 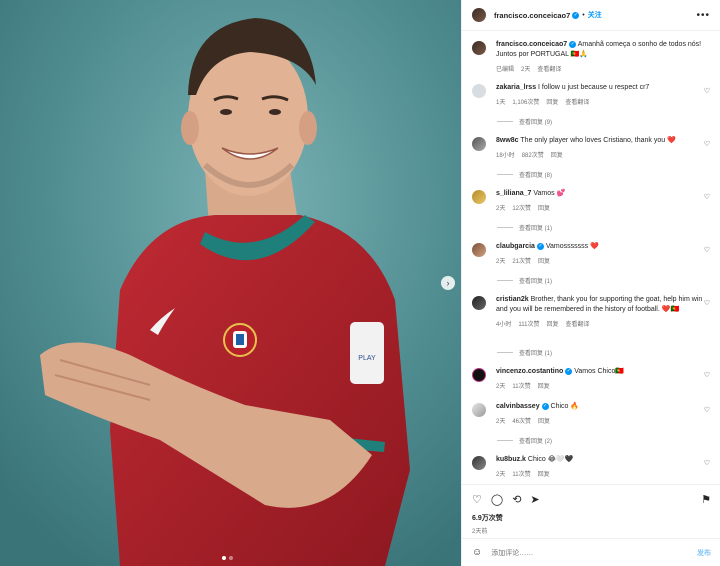 I want to click on commenter-username: claubgarcia, so click(x=515, y=246).